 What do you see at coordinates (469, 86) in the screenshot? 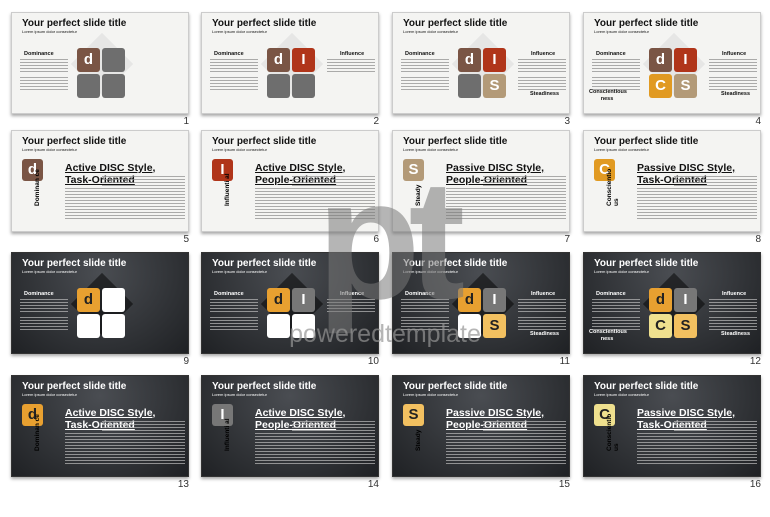
I see `disc-tile-c` at bounding box center [469, 86].